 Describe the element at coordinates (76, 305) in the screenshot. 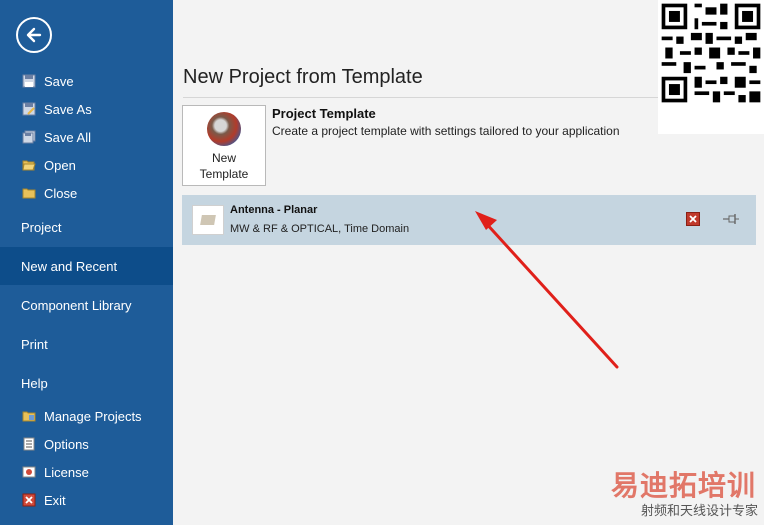

I see `component-library-label: Component Library` at that location.